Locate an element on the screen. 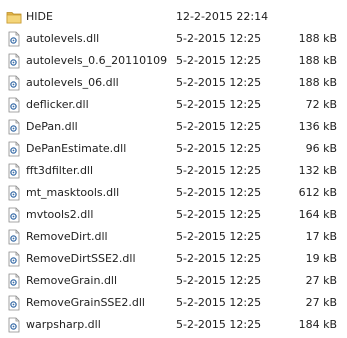  file-name: RemoveGrain.dll is located at coordinates (72, 280).